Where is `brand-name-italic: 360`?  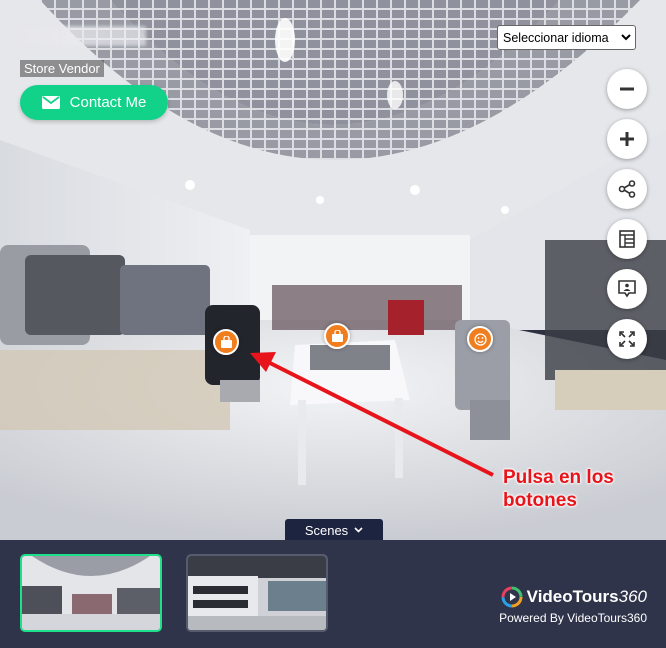 brand-name-italic: 360 is located at coordinates (632, 596).